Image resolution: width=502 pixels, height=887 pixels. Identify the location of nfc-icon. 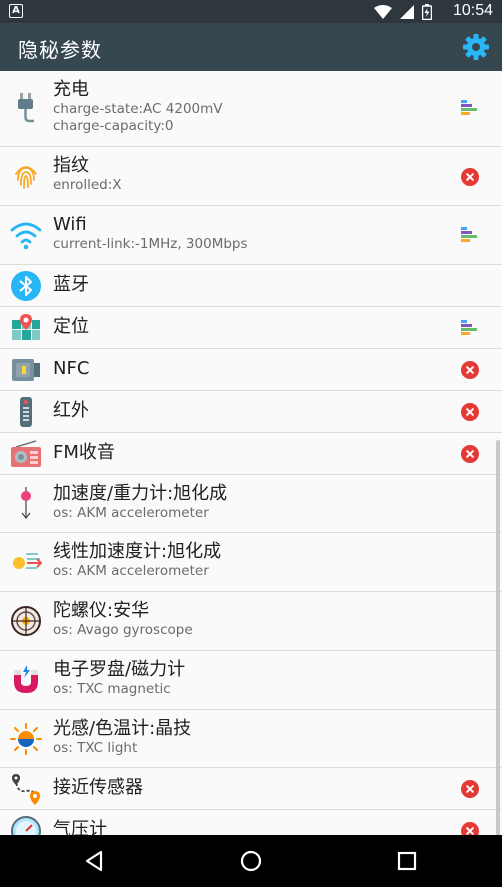
(26, 370).